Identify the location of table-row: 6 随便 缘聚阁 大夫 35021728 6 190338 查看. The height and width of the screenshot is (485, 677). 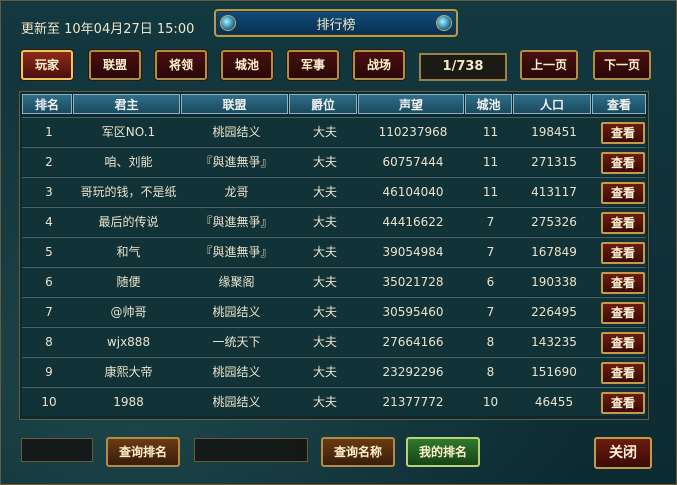
(334, 281).